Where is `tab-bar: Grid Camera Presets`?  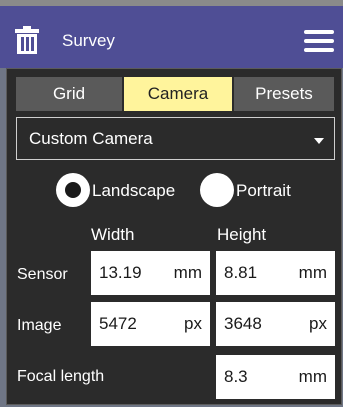 tab-bar: Grid Camera Presets is located at coordinates (175, 94).